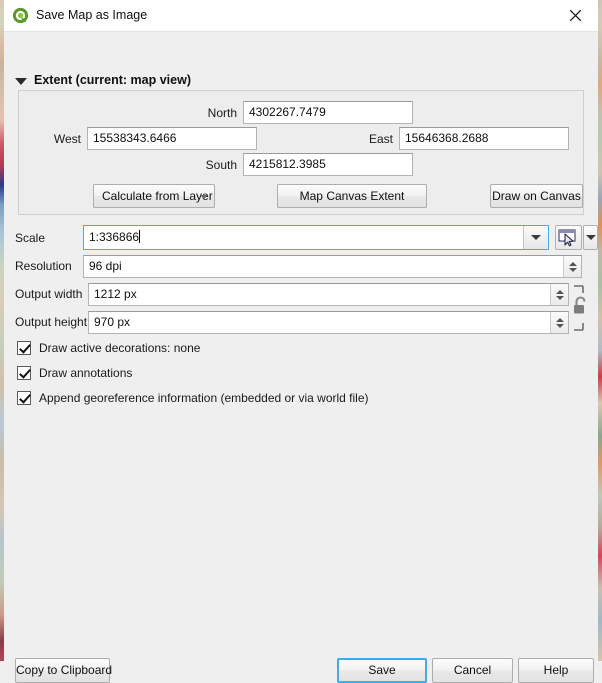 Image resolution: width=602 pixels, height=683 pixels. Describe the element at coordinates (114, 237) in the screenshot. I see `scale-value: 1:336866` at that location.